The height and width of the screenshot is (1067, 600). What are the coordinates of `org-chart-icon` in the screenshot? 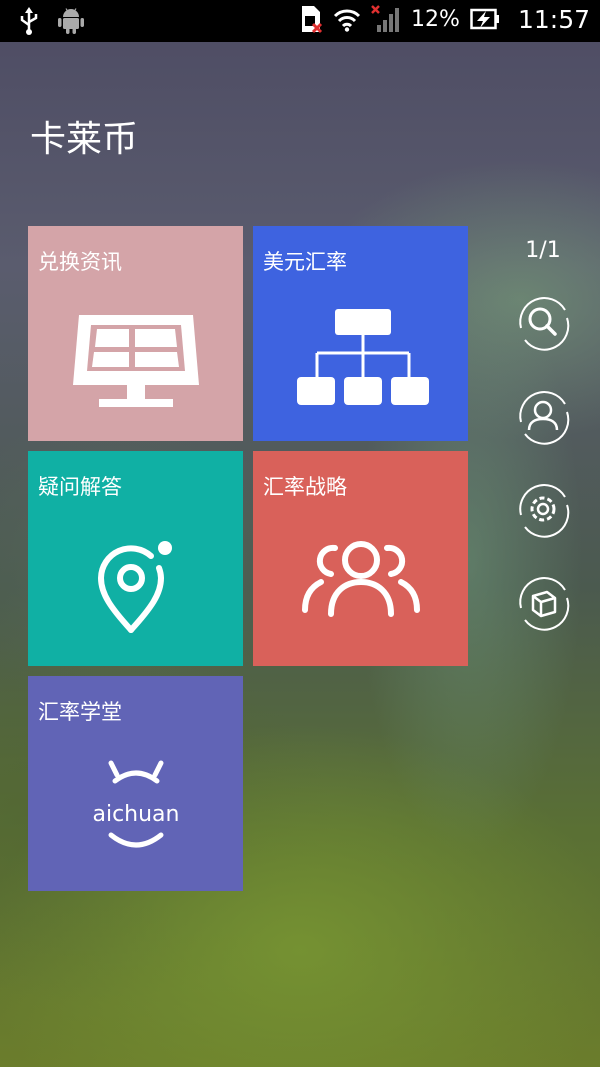 It's located at (362, 357).